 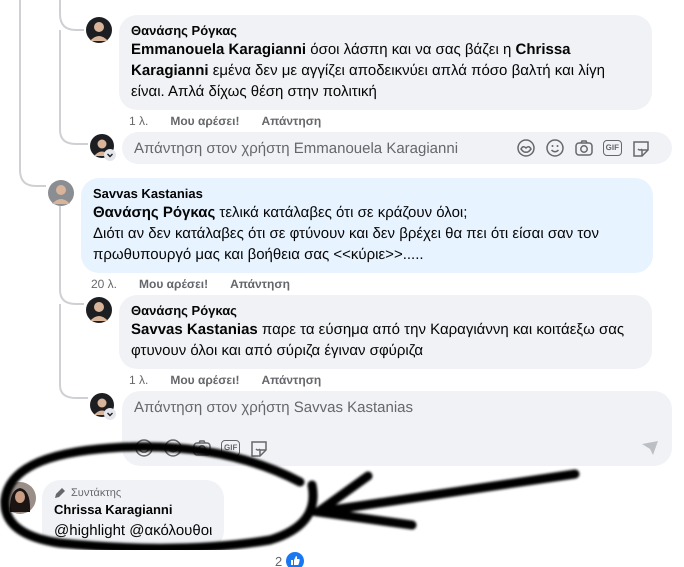 What do you see at coordinates (278, 560) in the screenshot?
I see `reaction-count: 2` at bounding box center [278, 560].